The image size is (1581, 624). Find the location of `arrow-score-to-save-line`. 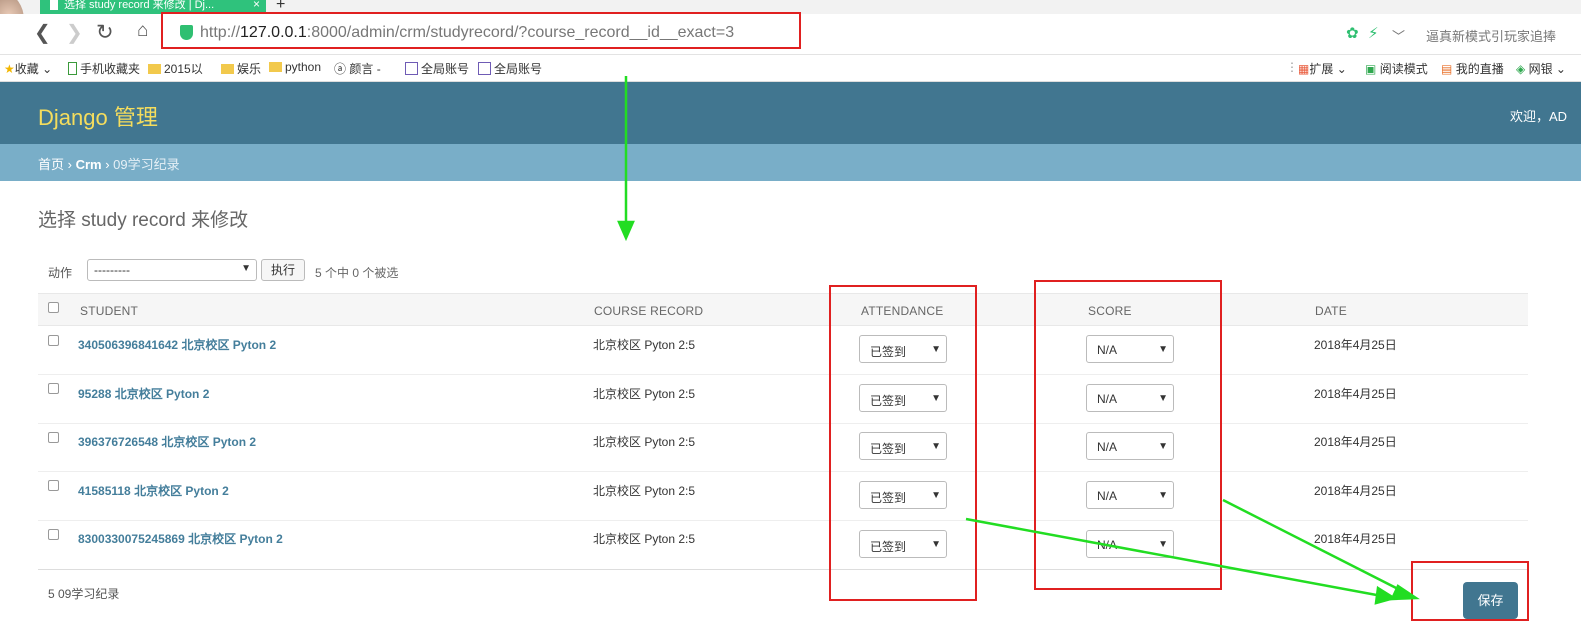

arrow-score-to-save-line is located at coordinates (1314, 546).